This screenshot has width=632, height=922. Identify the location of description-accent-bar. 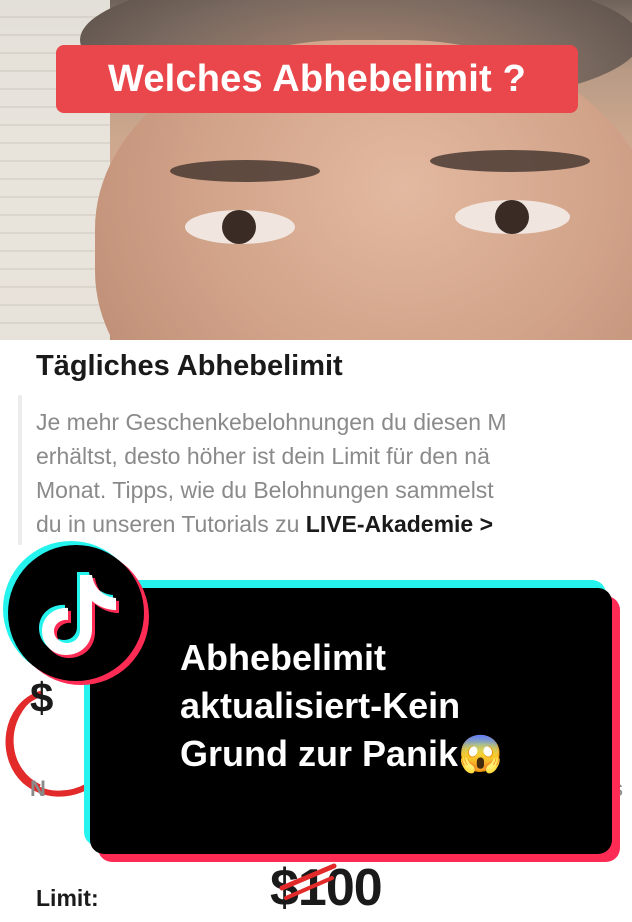
(20, 470).